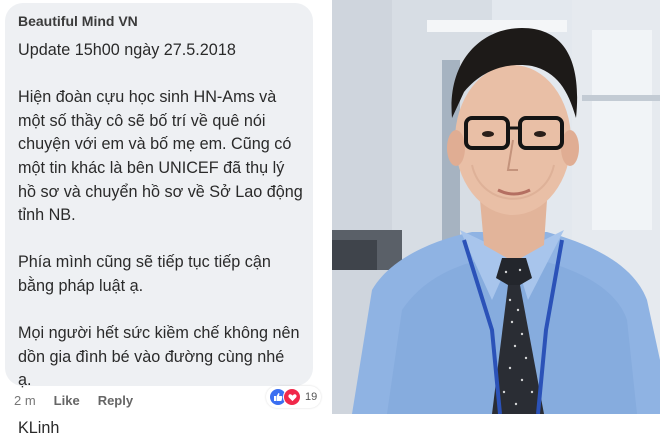 This screenshot has width=660, height=440. Describe the element at coordinates (165, 145) in the screenshot. I see `comment-line: chuyện với em và bố mẹ em. Cũng có` at that location.